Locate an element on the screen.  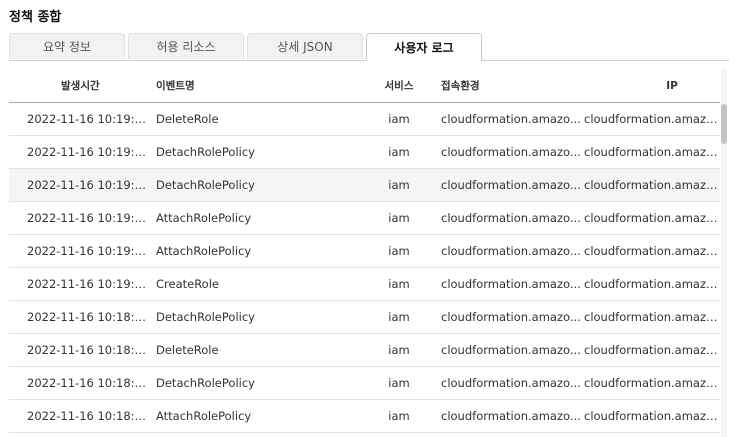
column-header-event: 이벤트명 is located at coordinates (254, 85).